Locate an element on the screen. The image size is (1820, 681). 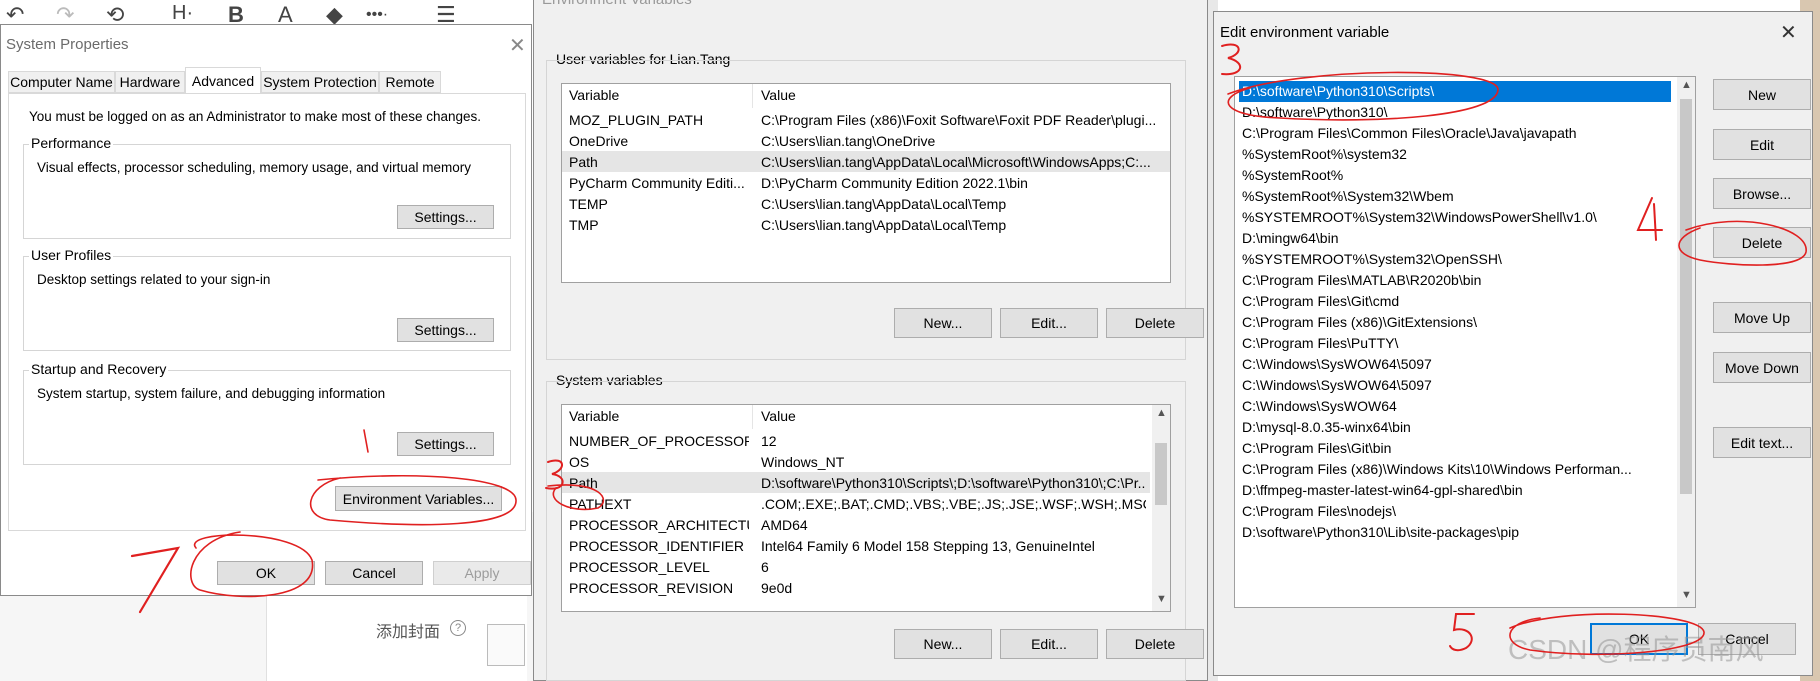
list-item: C:\Program Files\MATLAB\R2020b\bin is located at coordinates (1455, 280).